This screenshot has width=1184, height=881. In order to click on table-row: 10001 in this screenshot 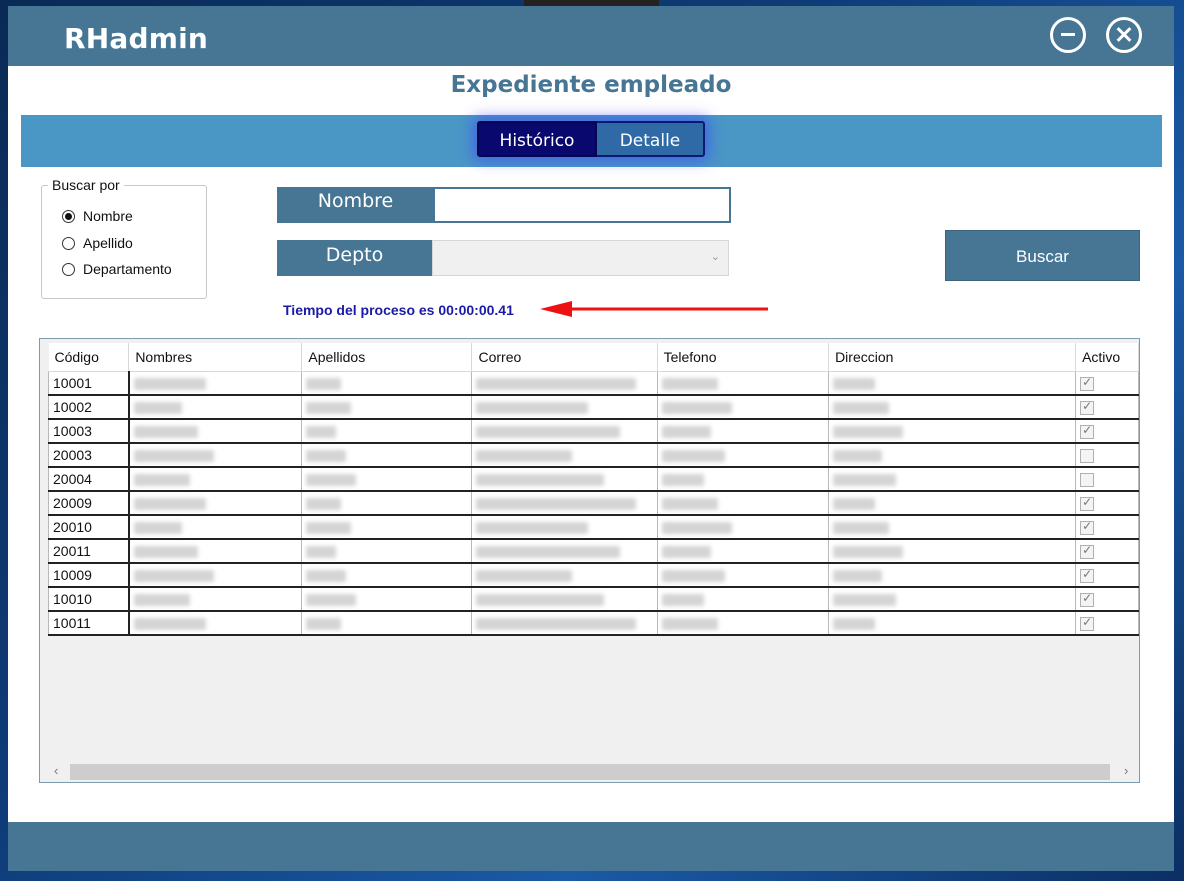, I will do `click(593, 383)`.